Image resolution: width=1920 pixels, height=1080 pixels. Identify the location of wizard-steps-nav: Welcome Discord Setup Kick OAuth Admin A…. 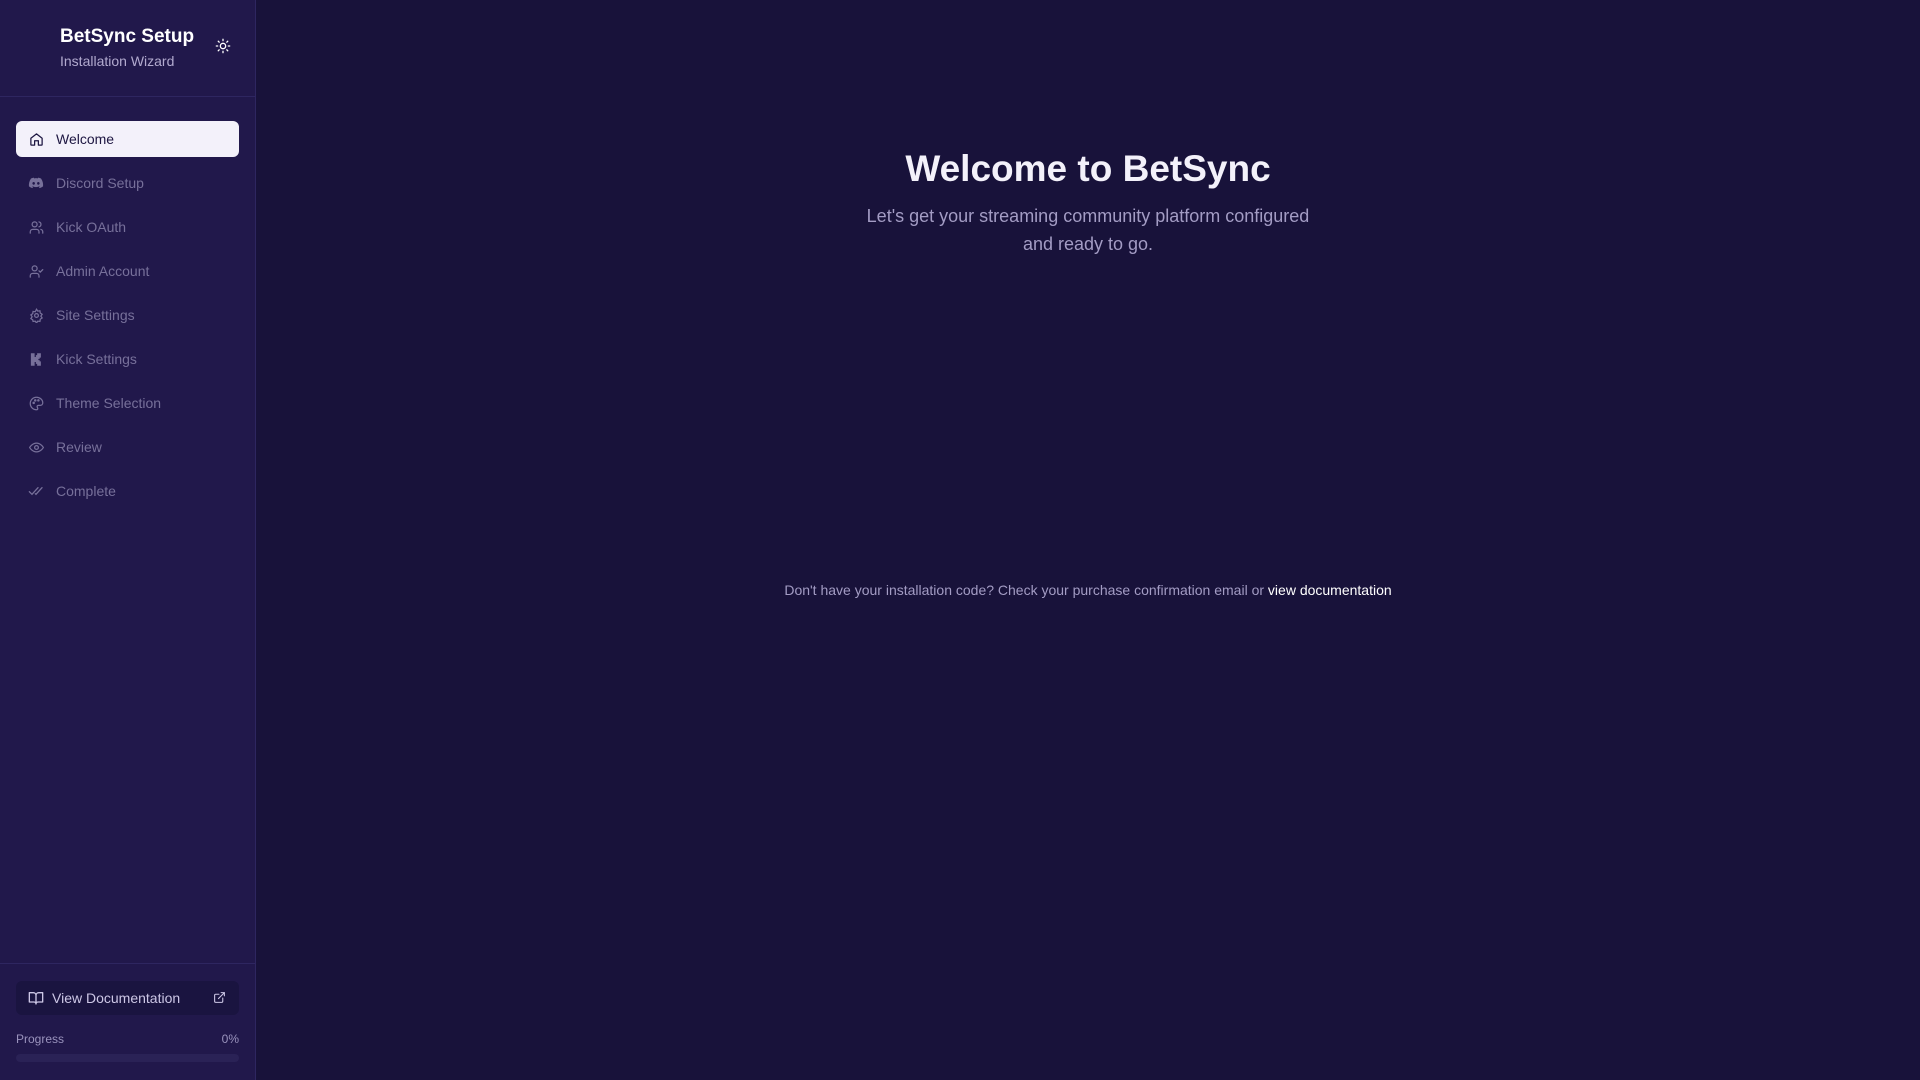
(127, 303).